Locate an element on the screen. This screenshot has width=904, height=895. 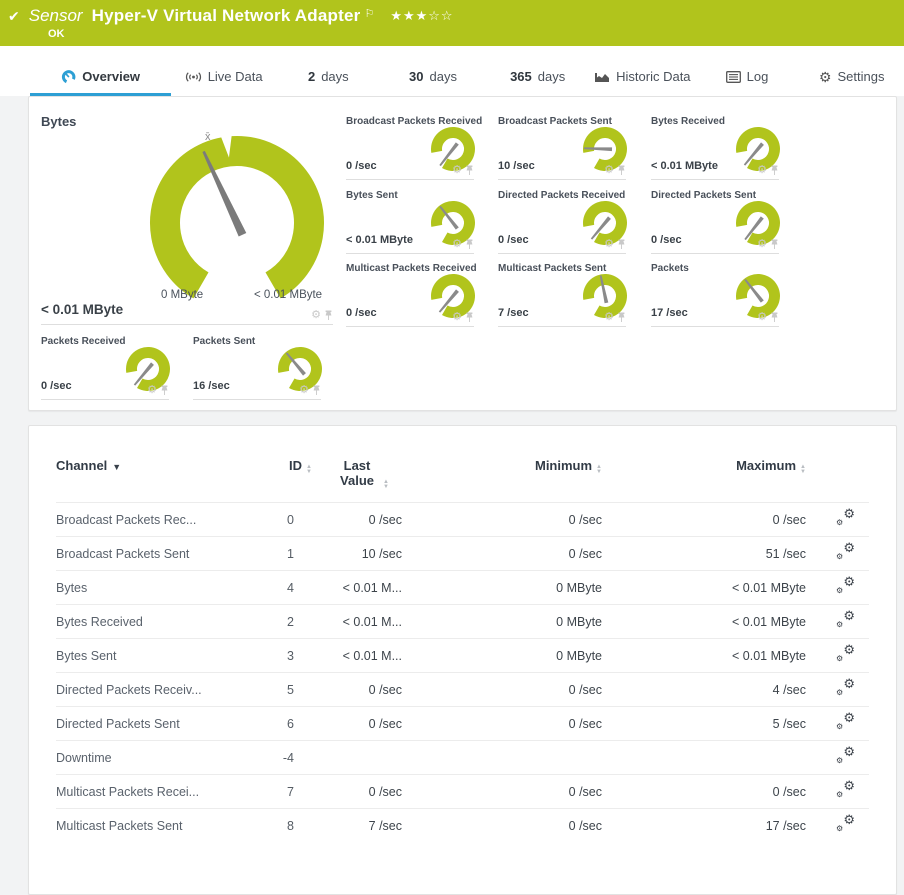
rating-stars: ★★★☆☆ is located at coordinates (421, 16).